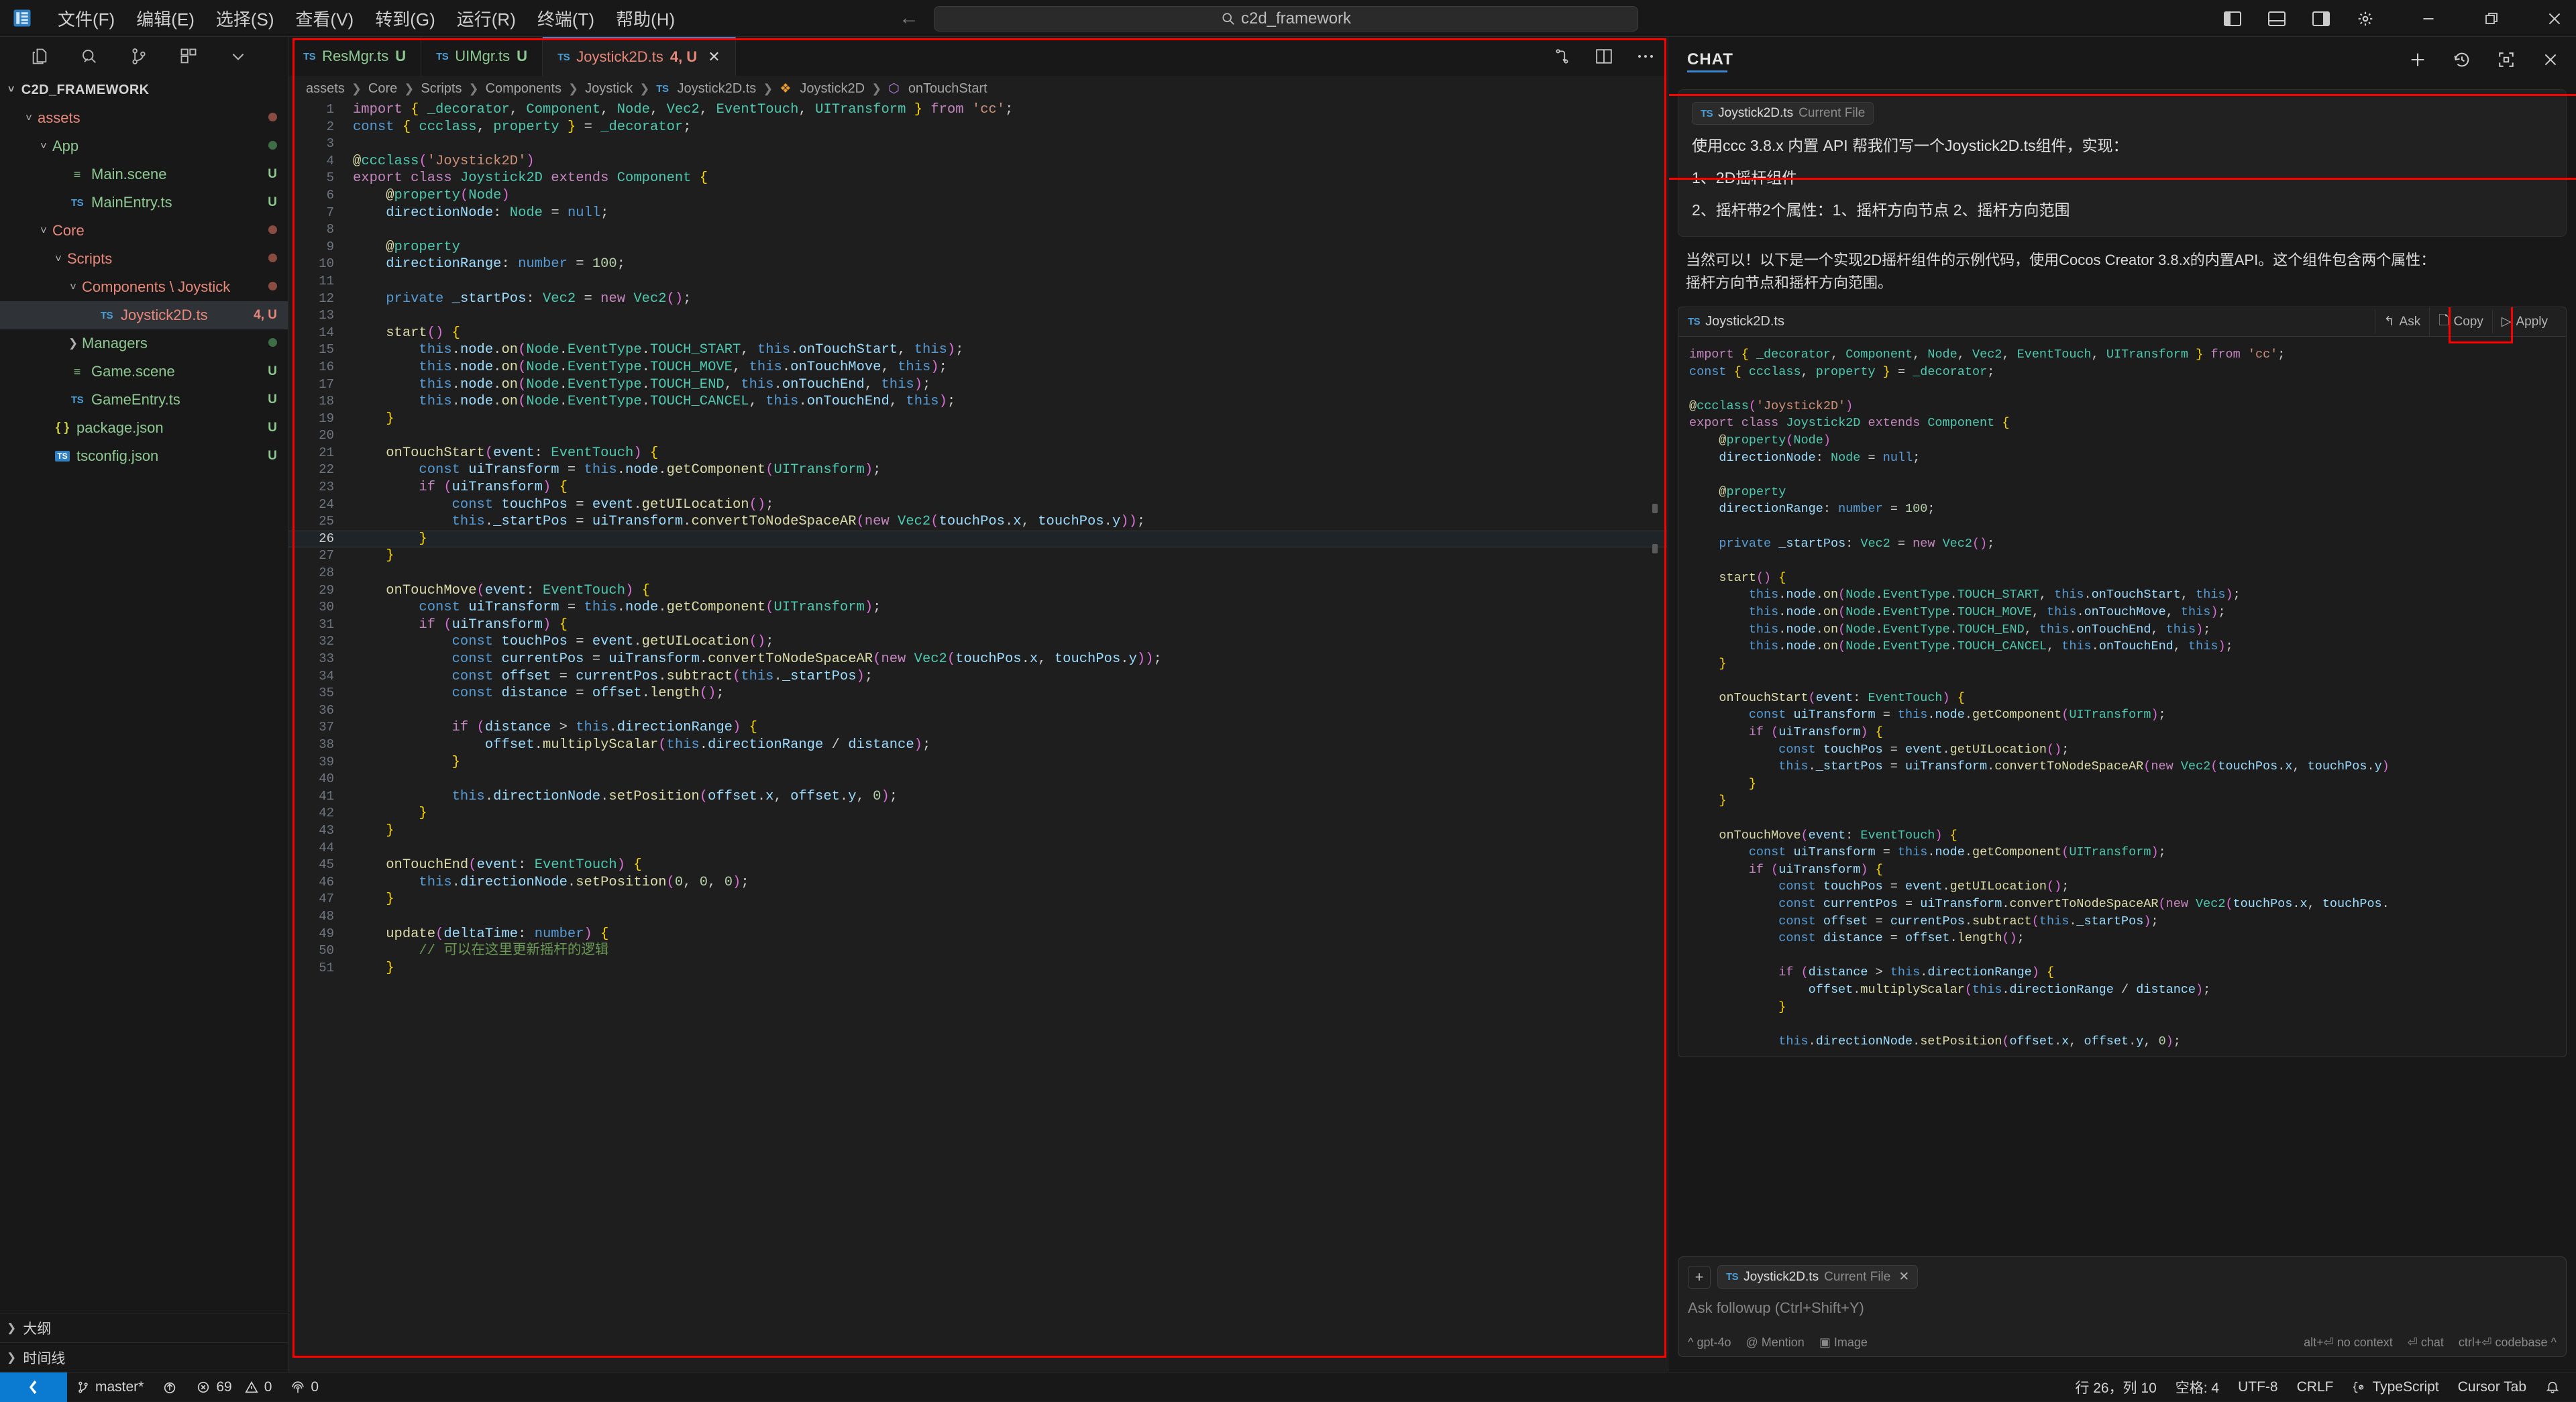  Describe the element at coordinates (2315, 1387) in the screenshot. I see `status-eol: CRLF` at that location.